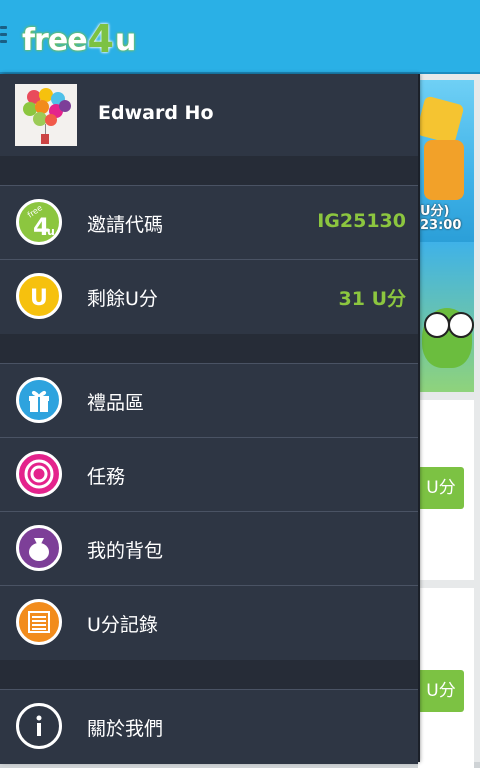  What do you see at coordinates (39, 726) in the screenshot?
I see `info-icon` at bounding box center [39, 726].